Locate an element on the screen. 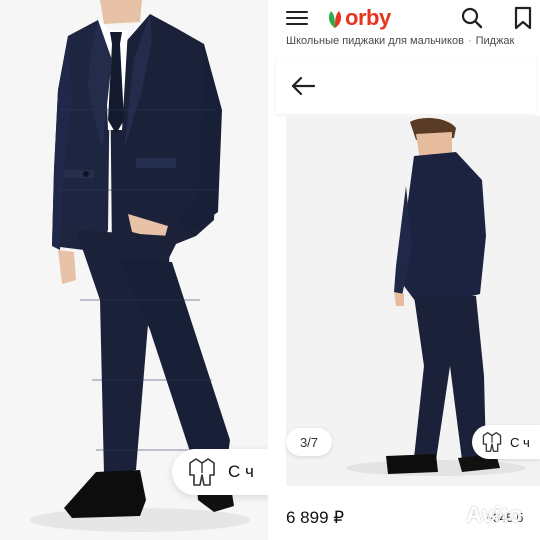 This screenshot has width=540, height=540. breadcrumb-item: Пиджак is located at coordinates (495, 41).